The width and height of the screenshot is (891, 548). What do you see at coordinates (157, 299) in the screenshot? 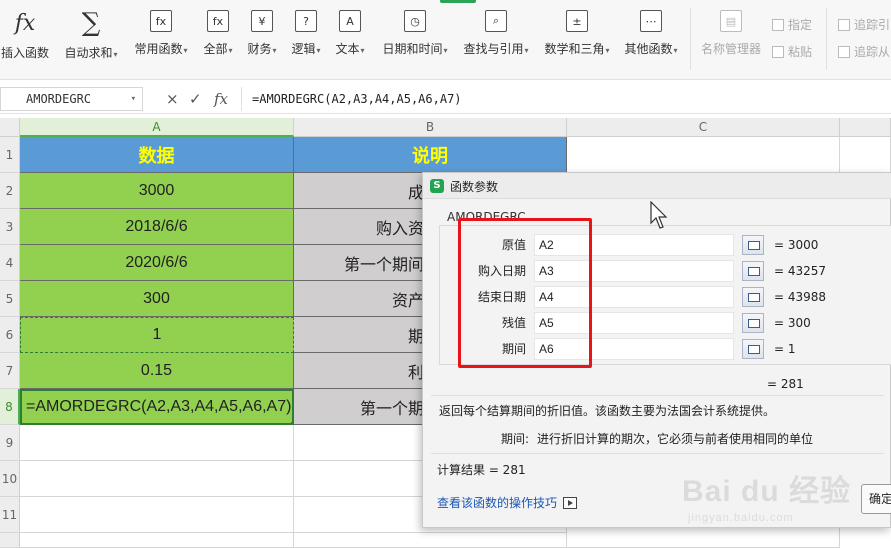
I see `cell-a5: 300` at bounding box center [157, 299].